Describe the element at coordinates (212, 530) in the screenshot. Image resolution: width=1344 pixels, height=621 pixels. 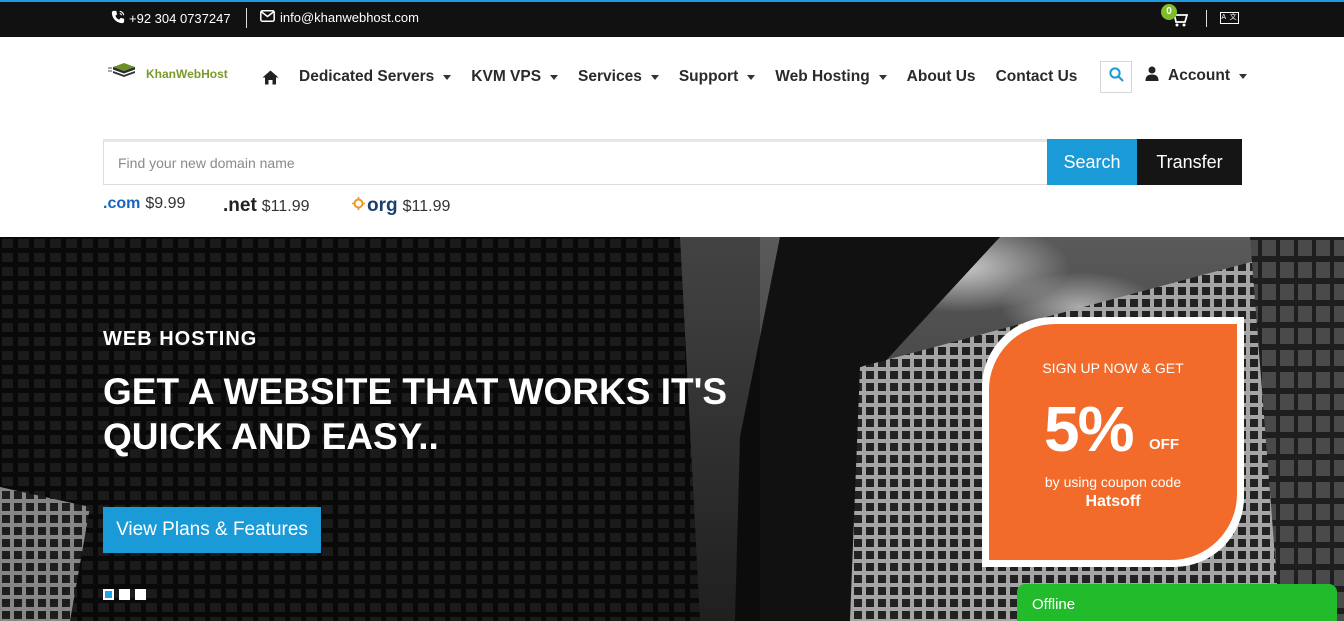
I see `view-plans-button: View Plans & Features` at that location.